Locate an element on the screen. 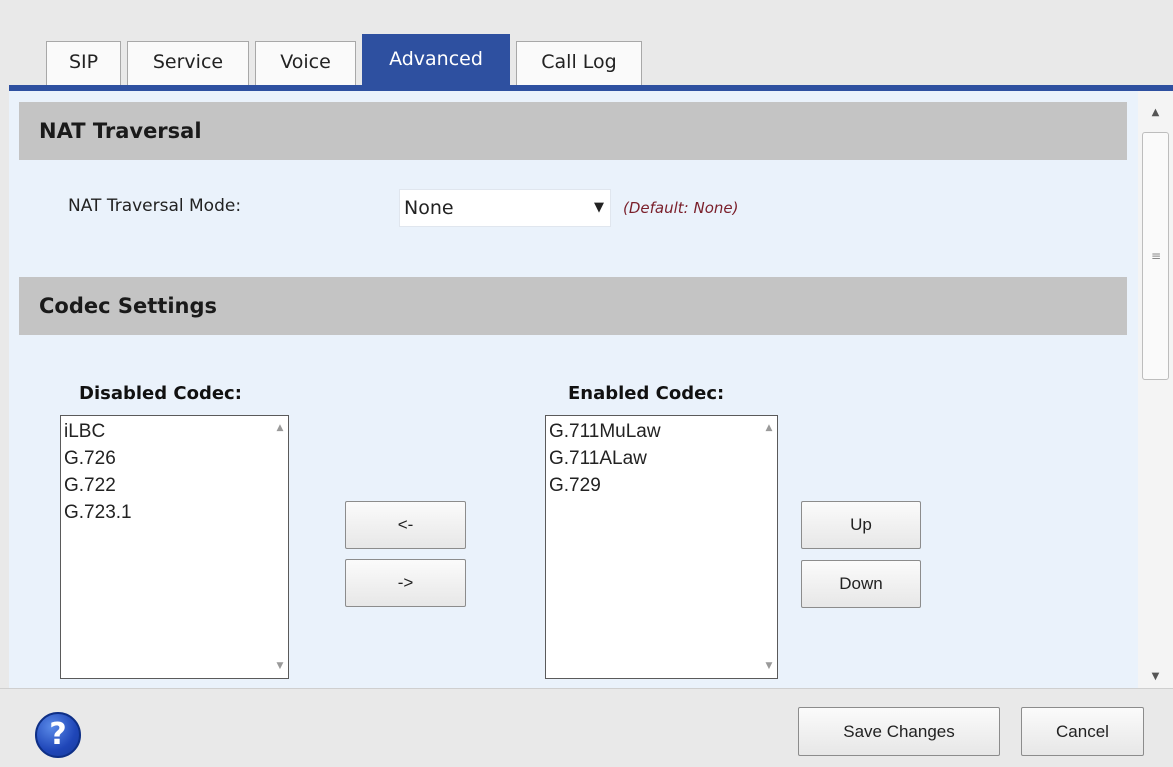  disabled-codec-items: iLBC G.726 G.722 G.723.1 is located at coordinates (98, 472).